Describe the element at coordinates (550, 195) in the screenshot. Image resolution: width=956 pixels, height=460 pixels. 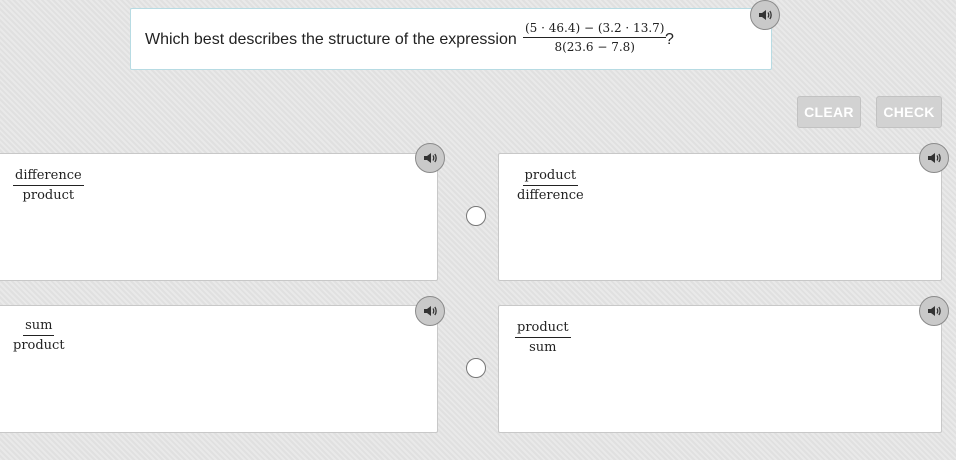
I see `choice-2-denominator: difference` at that location.